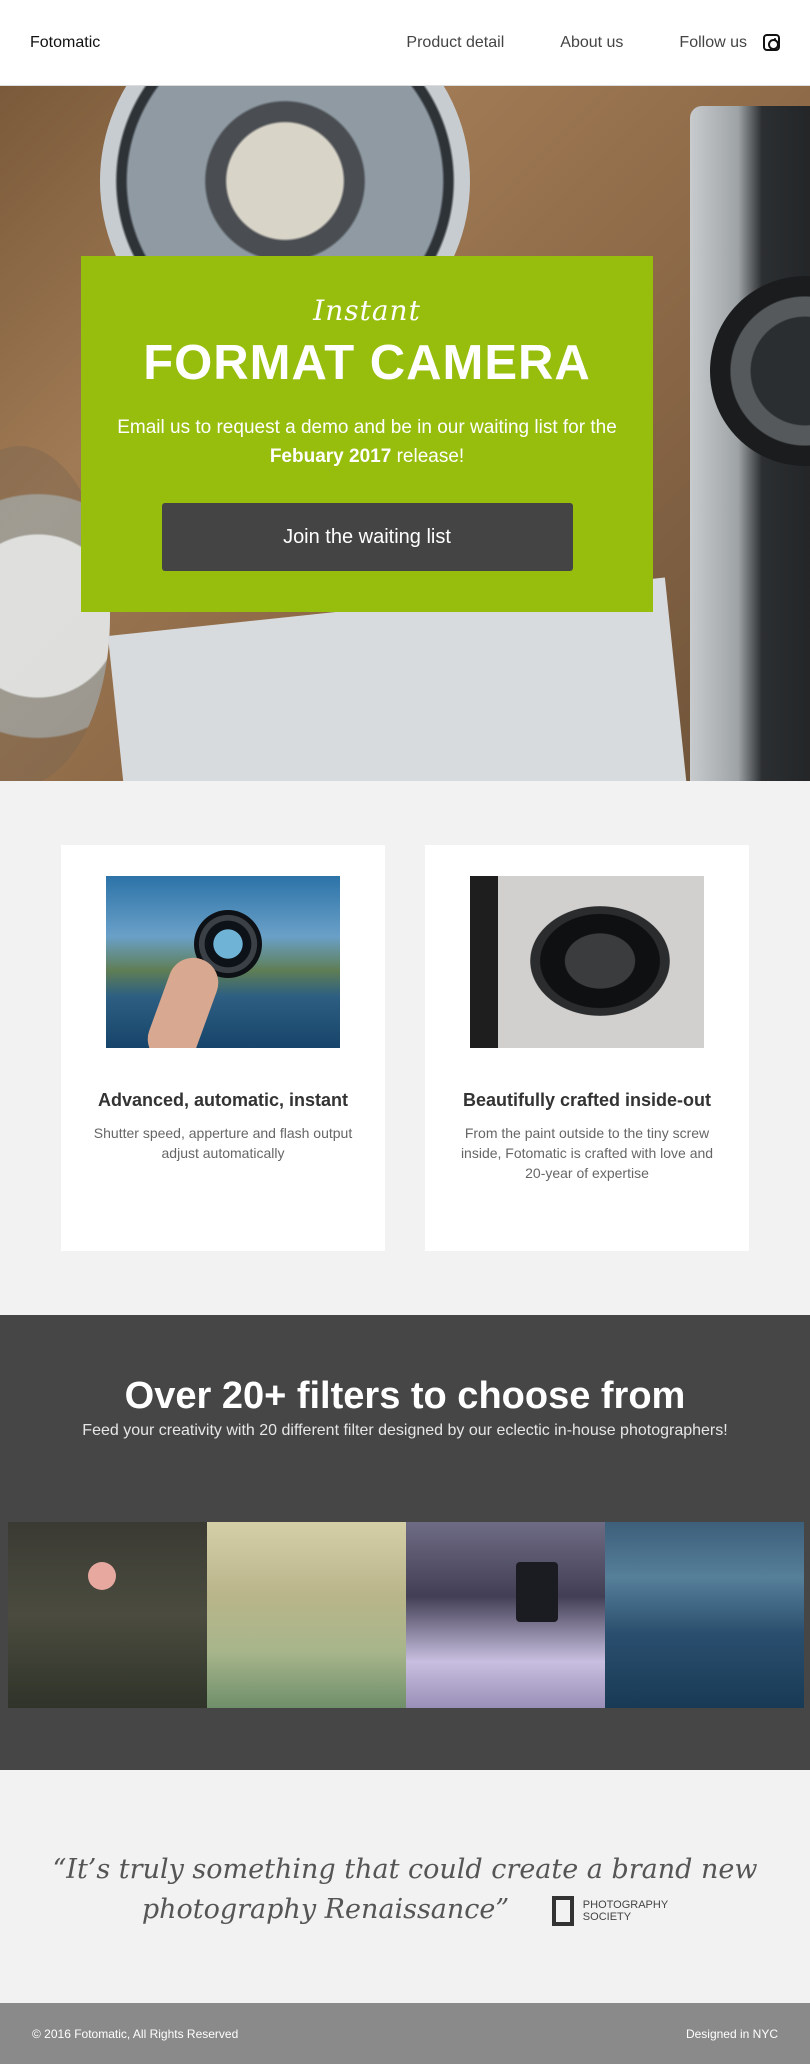 Image resolution: width=810 pixels, height=2064 pixels. I want to click on nav-link-about-us: About us, so click(591, 43).